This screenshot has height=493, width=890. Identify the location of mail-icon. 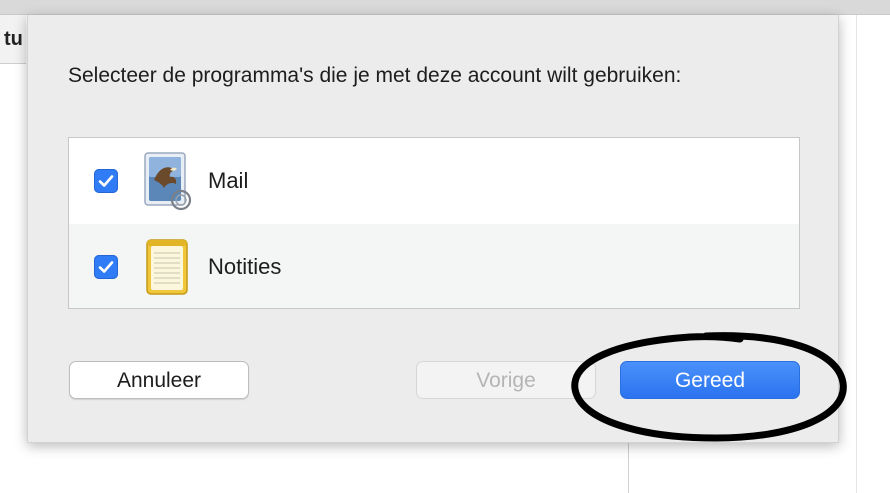
(169, 181).